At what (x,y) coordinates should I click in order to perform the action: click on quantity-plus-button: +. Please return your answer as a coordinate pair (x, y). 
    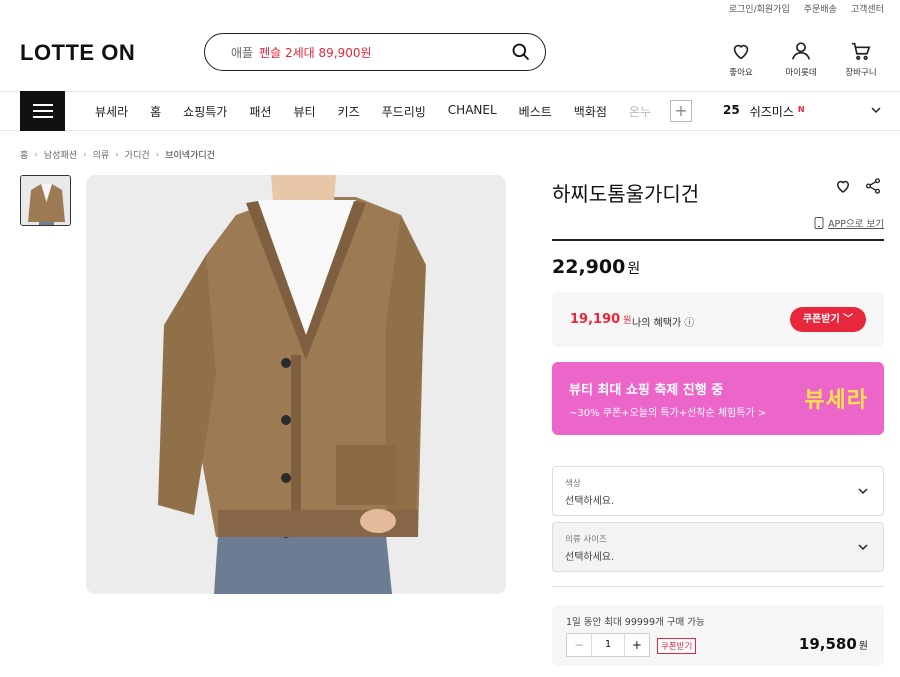
    Looking at the image, I should click on (637, 645).